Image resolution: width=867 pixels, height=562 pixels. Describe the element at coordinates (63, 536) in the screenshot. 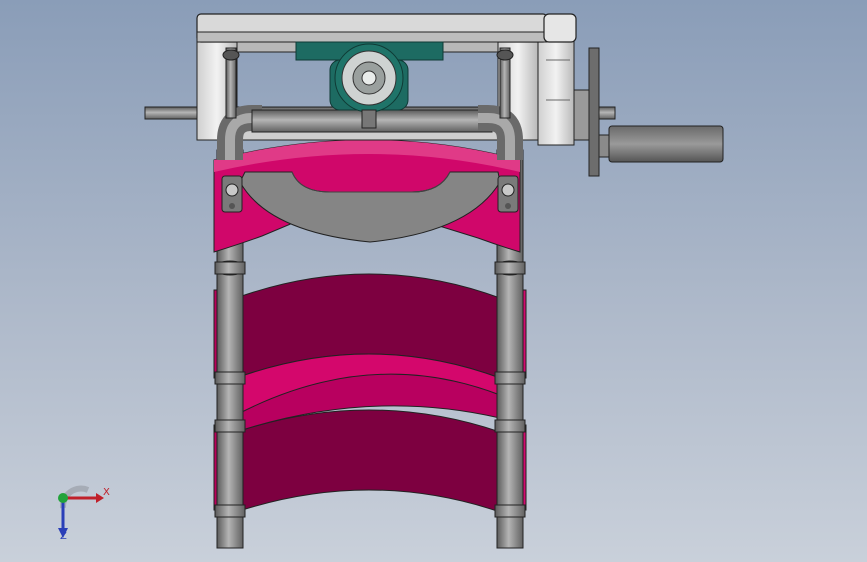

I see `z-axis-label: Z` at that location.